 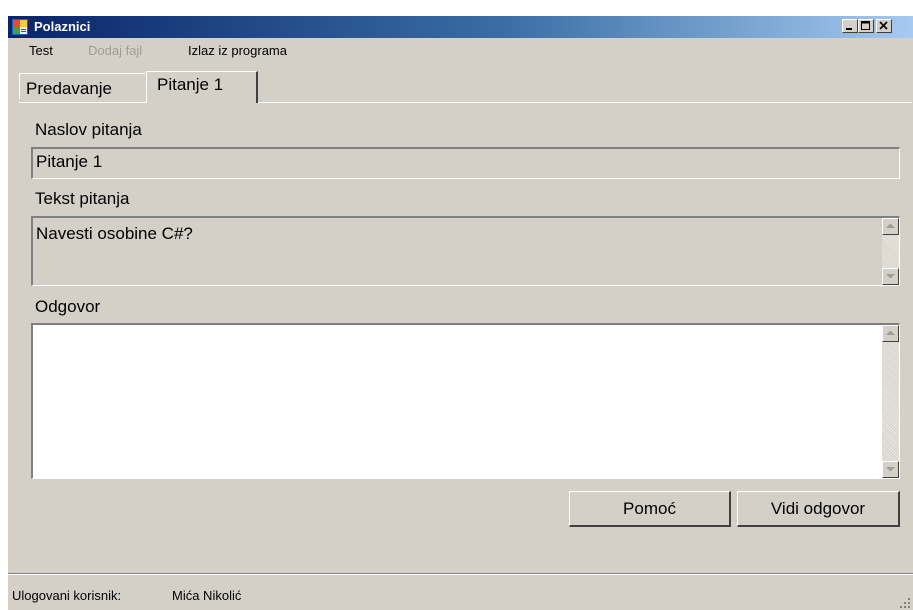 I want to click on menu-item-exit: Izlaz iz programa, so click(x=237, y=50).